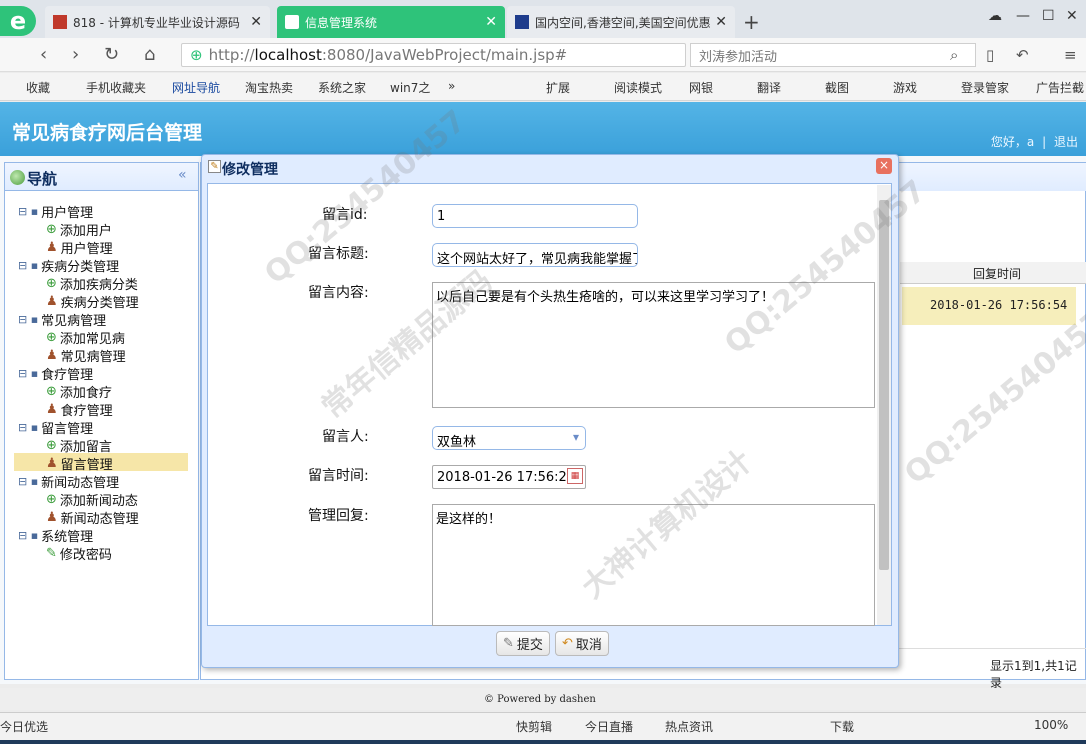 The width and height of the screenshot is (1086, 744). What do you see at coordinates (653, 345) in the screenshot?
I see `message-content-textarea: 以后自己要是有个头热生疮啥的，可以来这里学习学习了！` at bounding box center [653, 345].